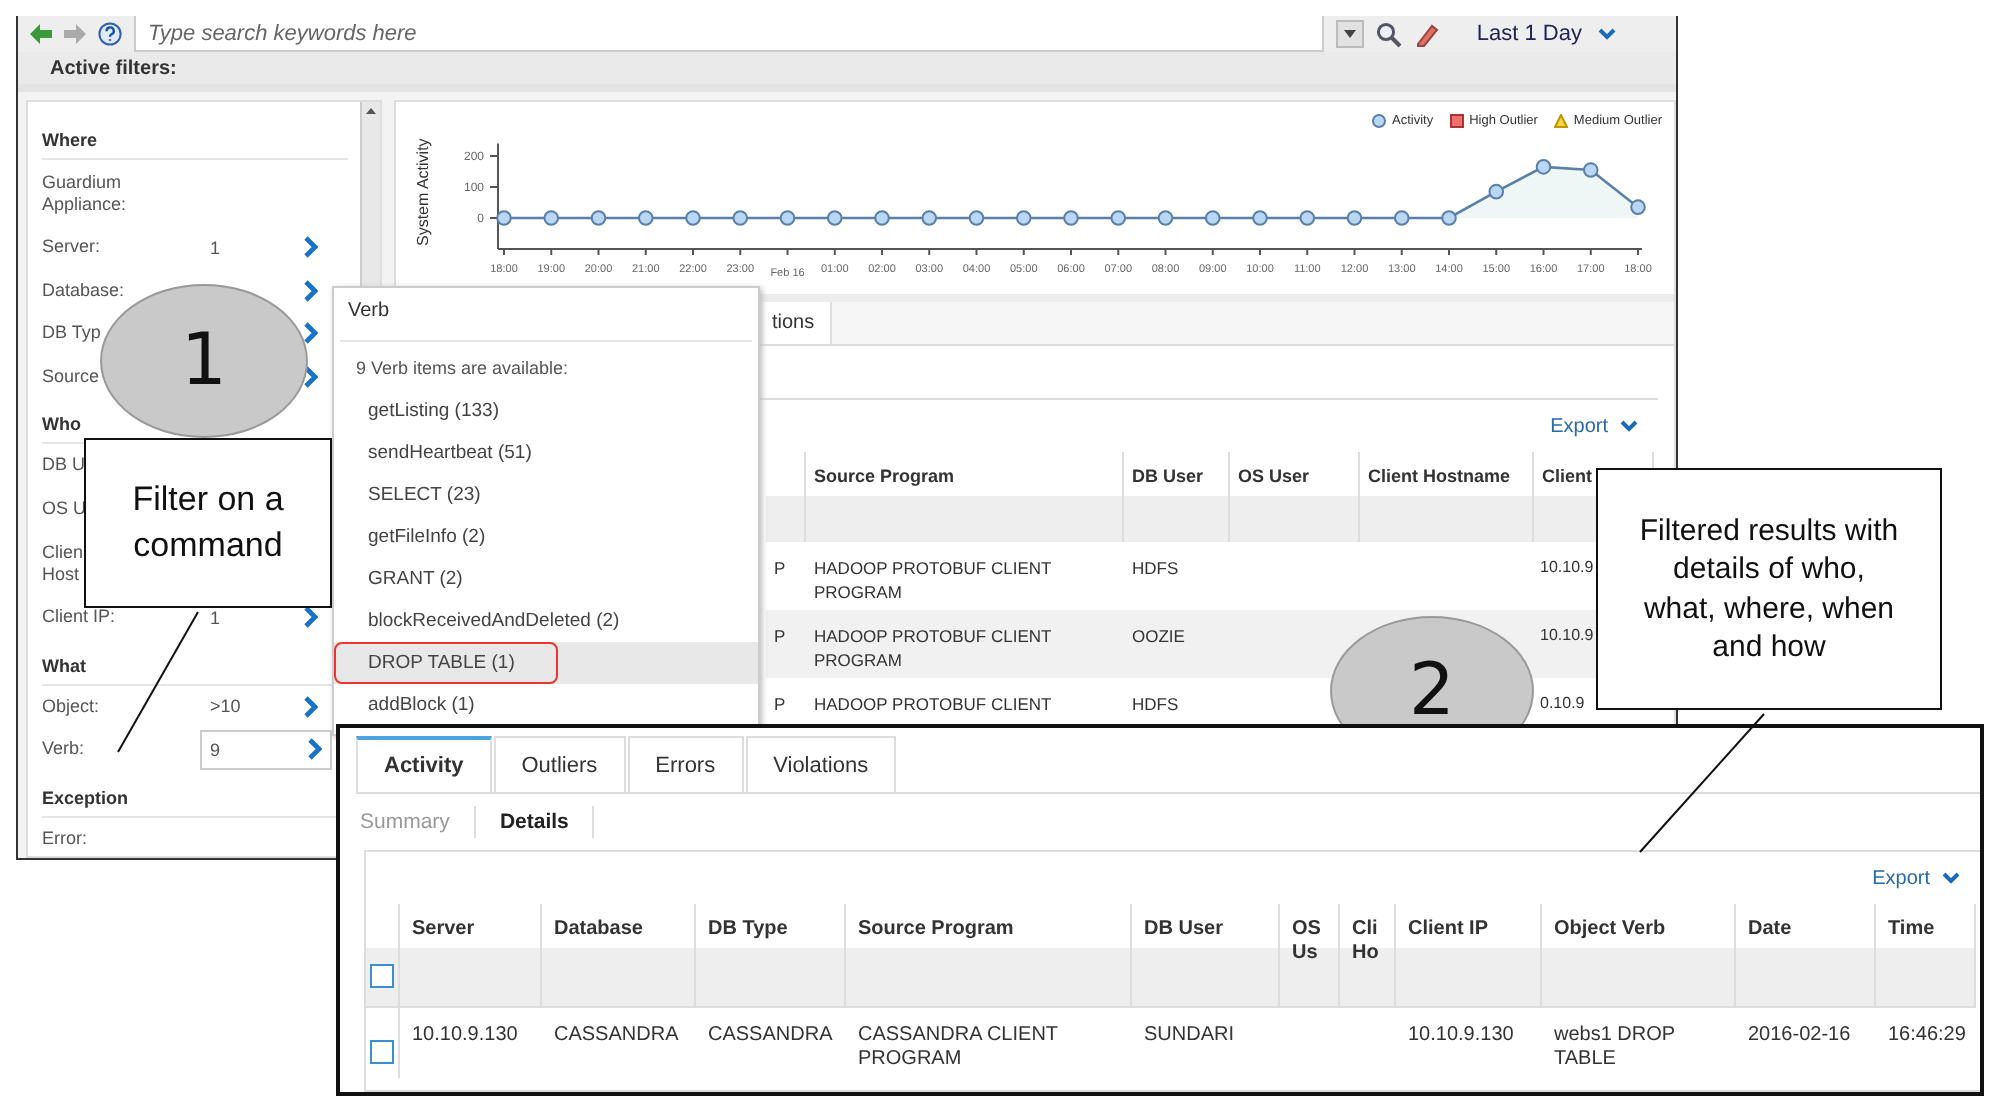 The height and width of the screenshot is (1112, 1992). I want to click on verb-option: SELECT (23), so click(546, 495).